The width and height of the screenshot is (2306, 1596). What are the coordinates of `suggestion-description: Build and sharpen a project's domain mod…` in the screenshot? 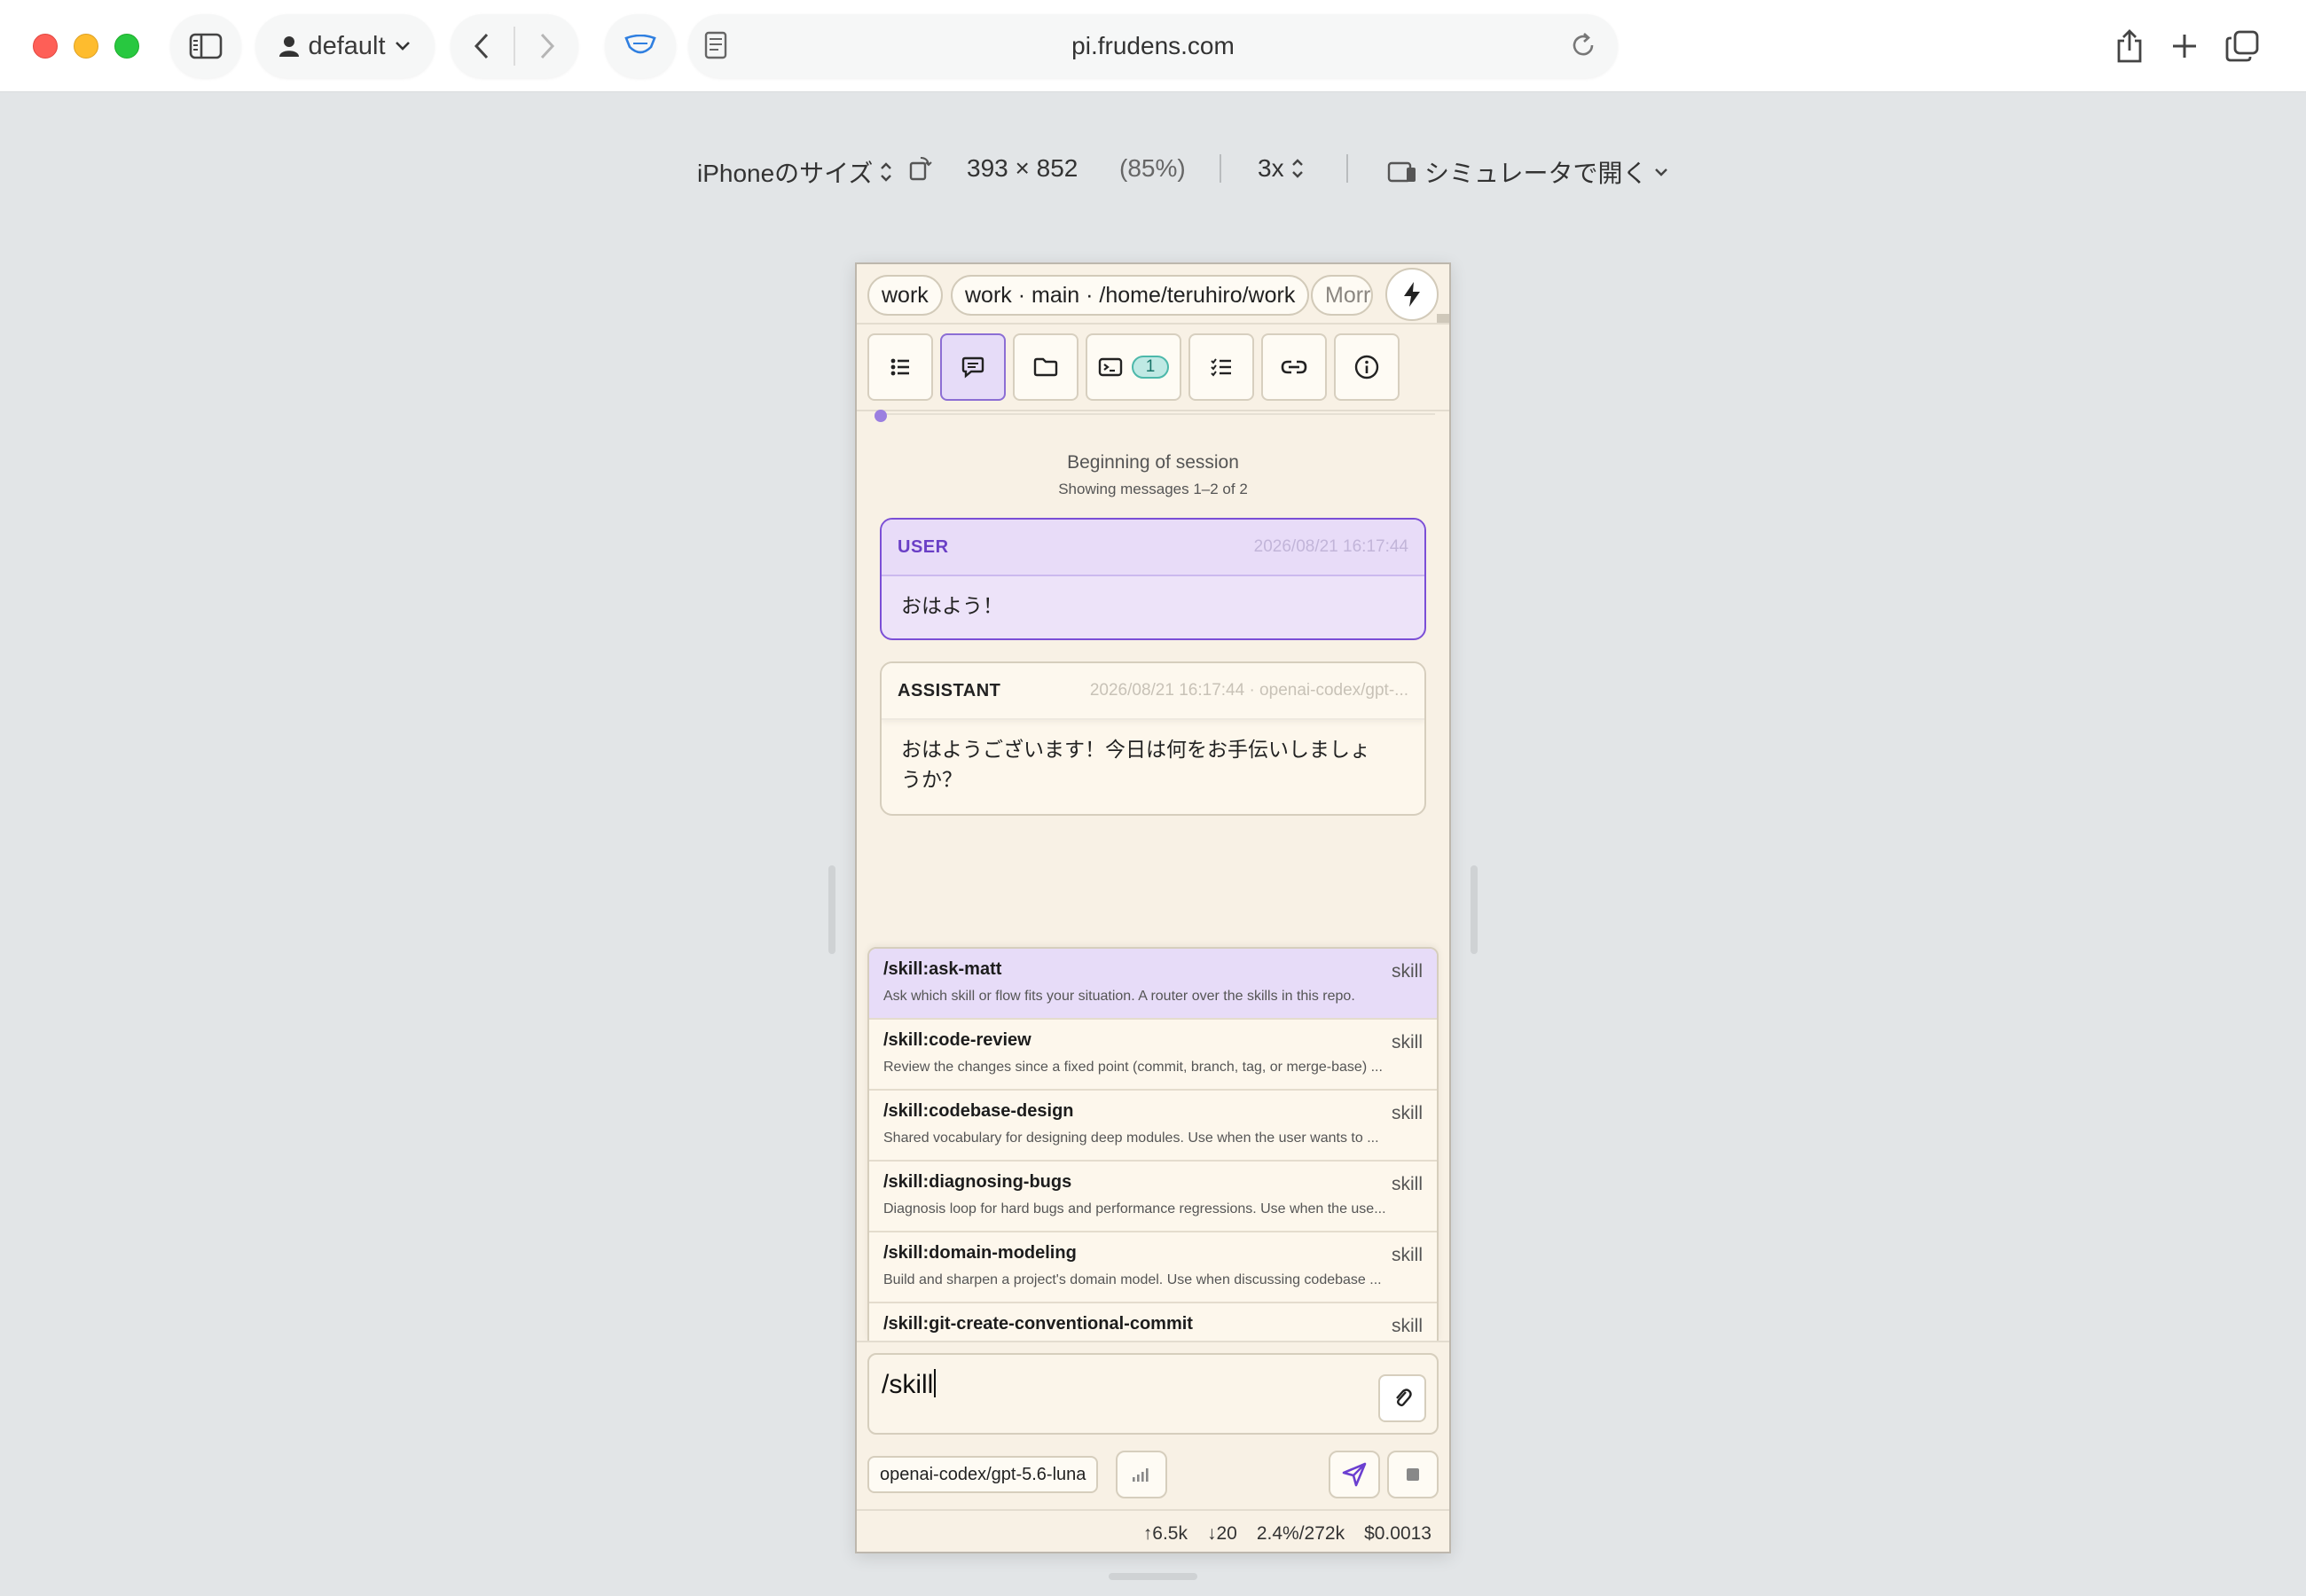 It's located at (1132, 1279).